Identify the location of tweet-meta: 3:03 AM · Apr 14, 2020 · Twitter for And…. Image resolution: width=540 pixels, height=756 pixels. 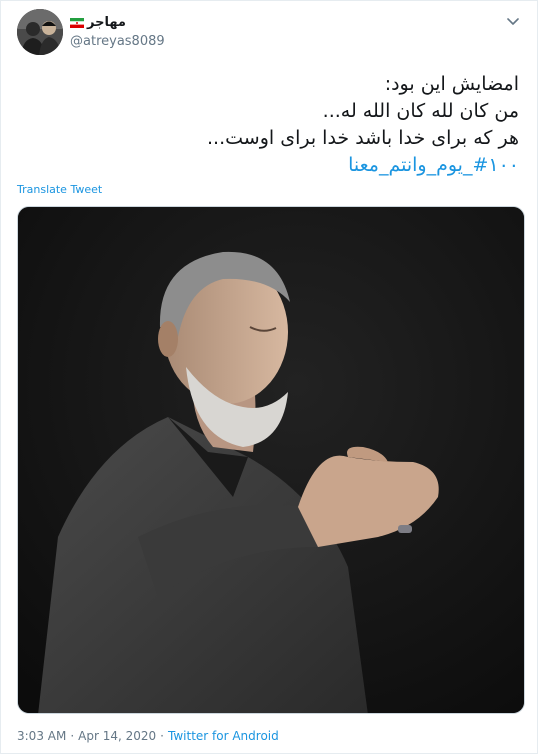
(148, 736).